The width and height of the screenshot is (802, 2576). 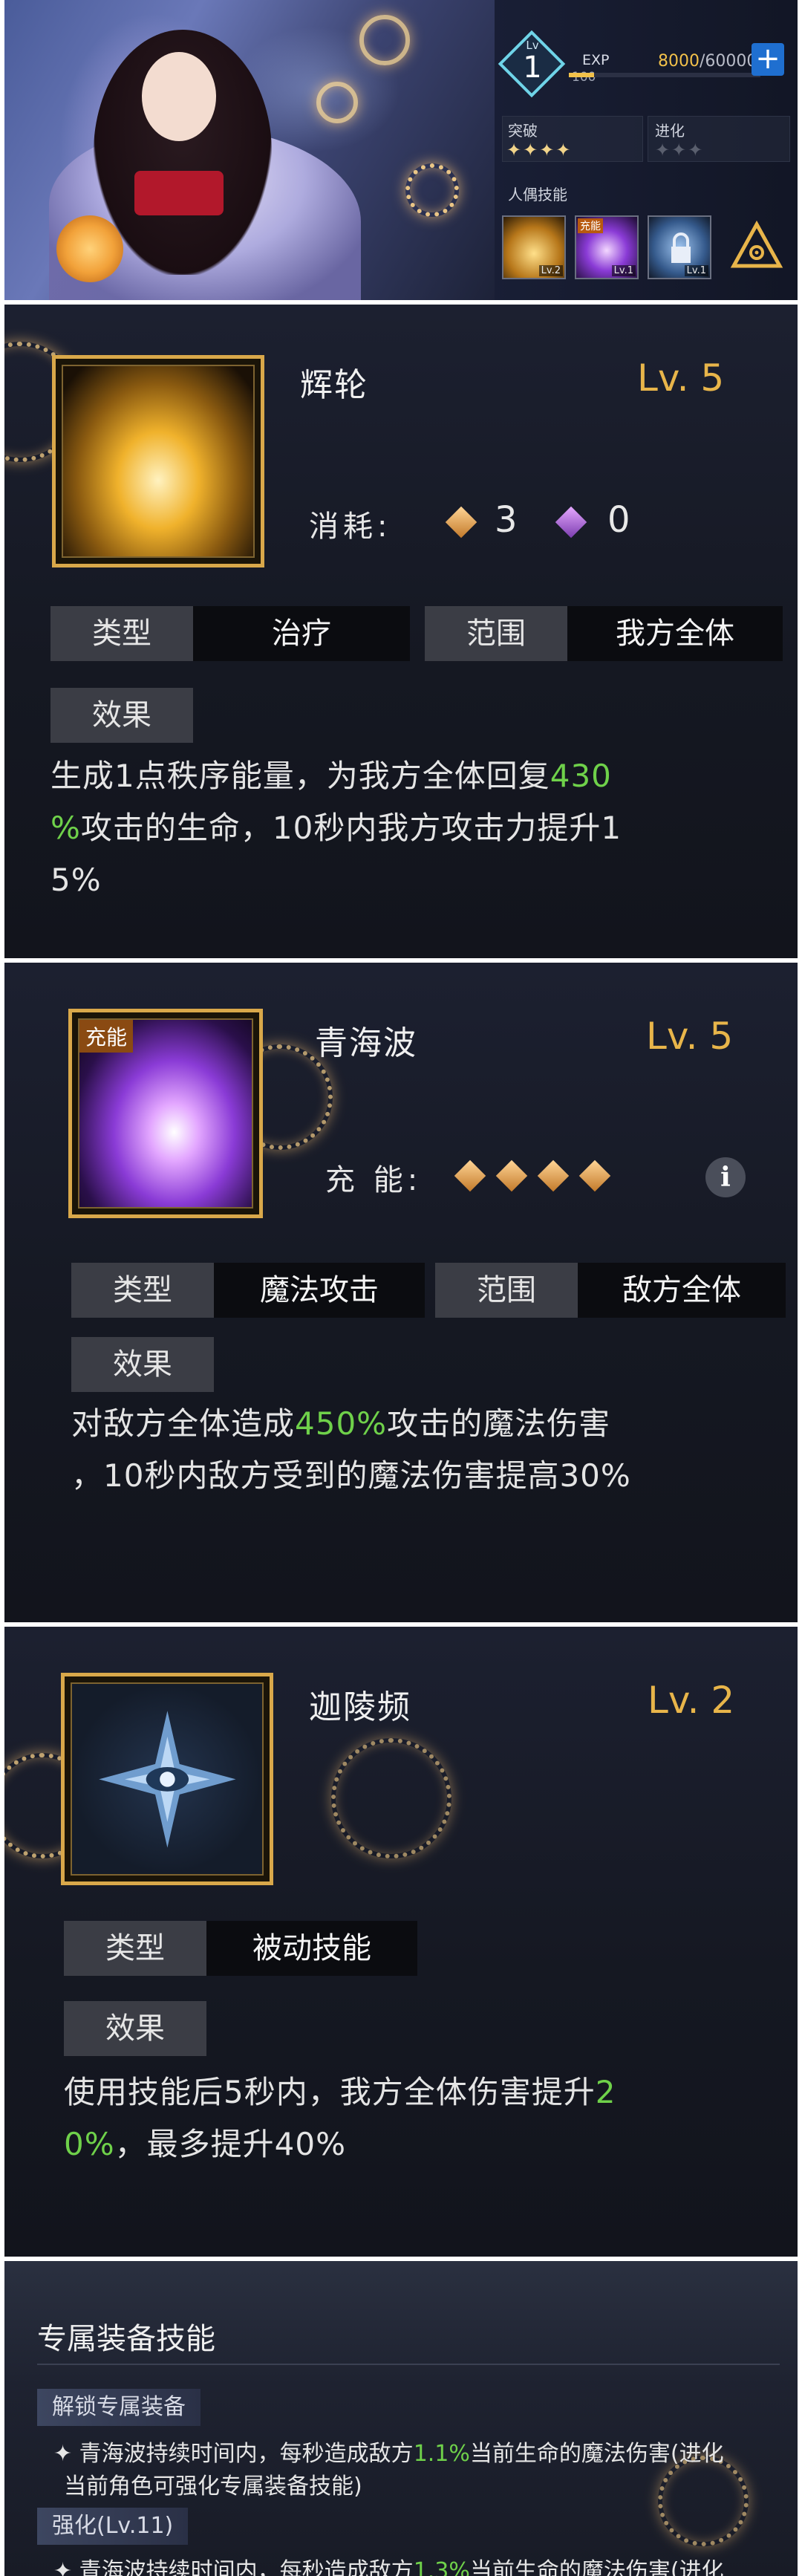 What do you see at coordinates (523, 131) in the screenshot?
I see `breakthrough-label: 突破` at bounding box center [523, 131].